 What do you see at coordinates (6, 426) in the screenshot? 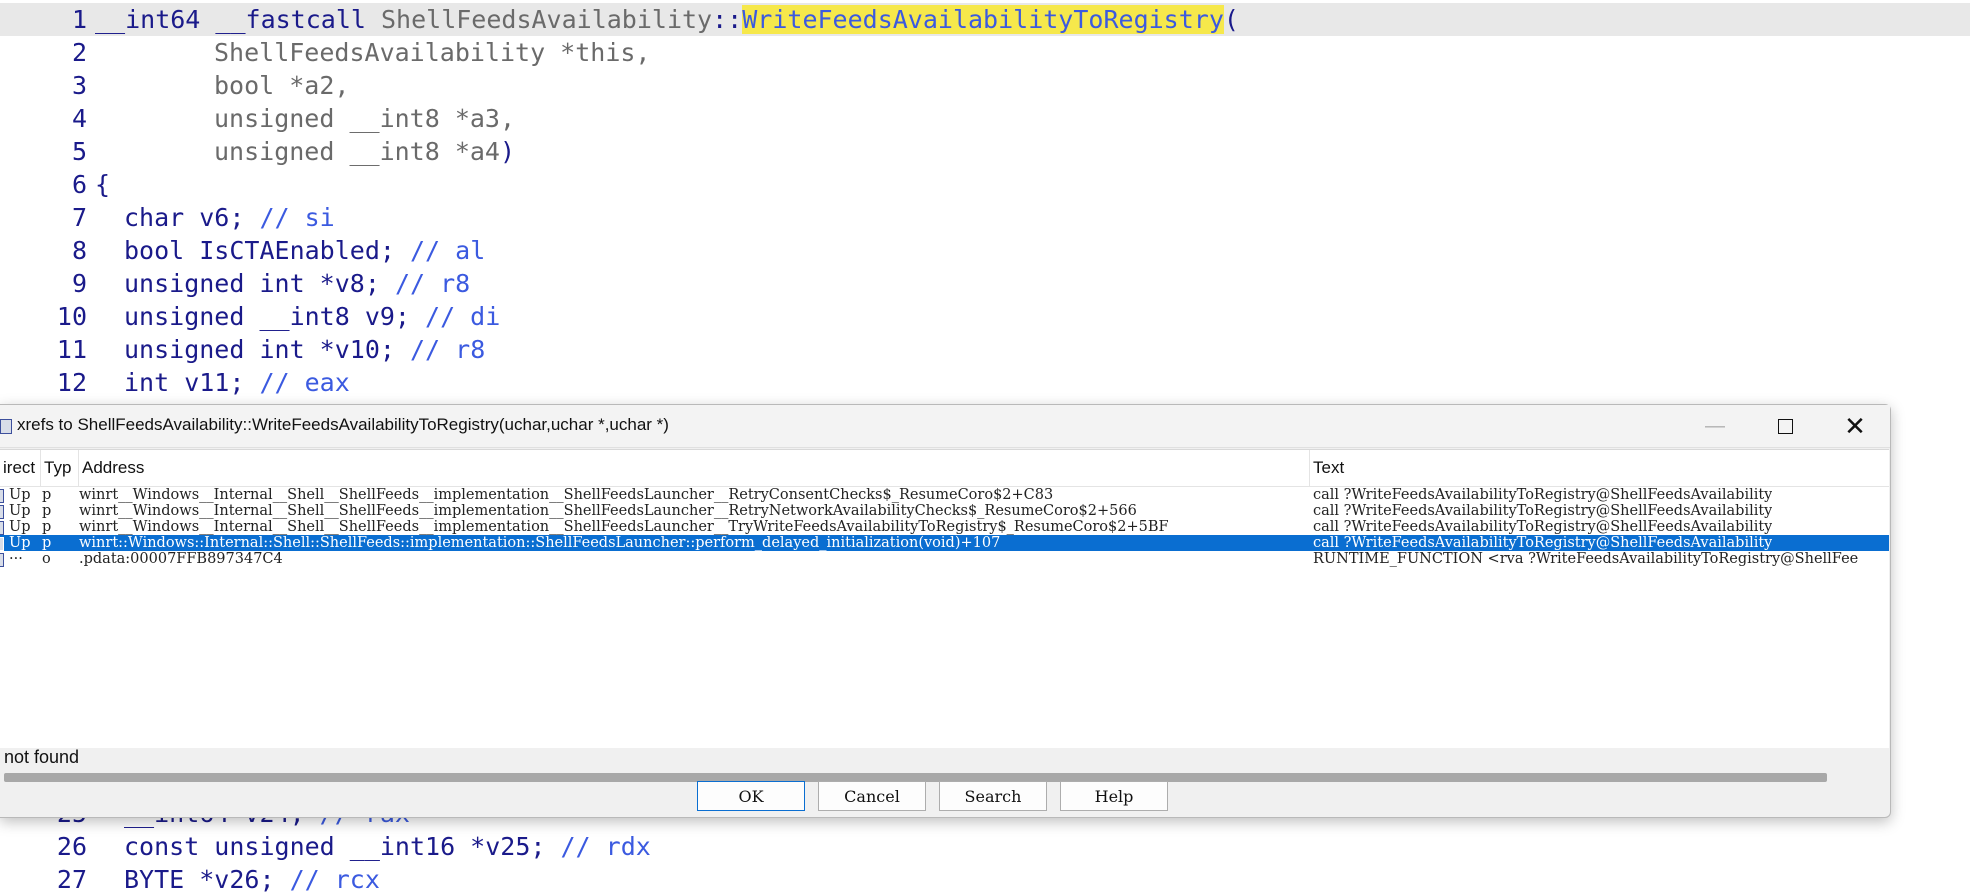
I see `window-icon` at bounding box center [6, 426].